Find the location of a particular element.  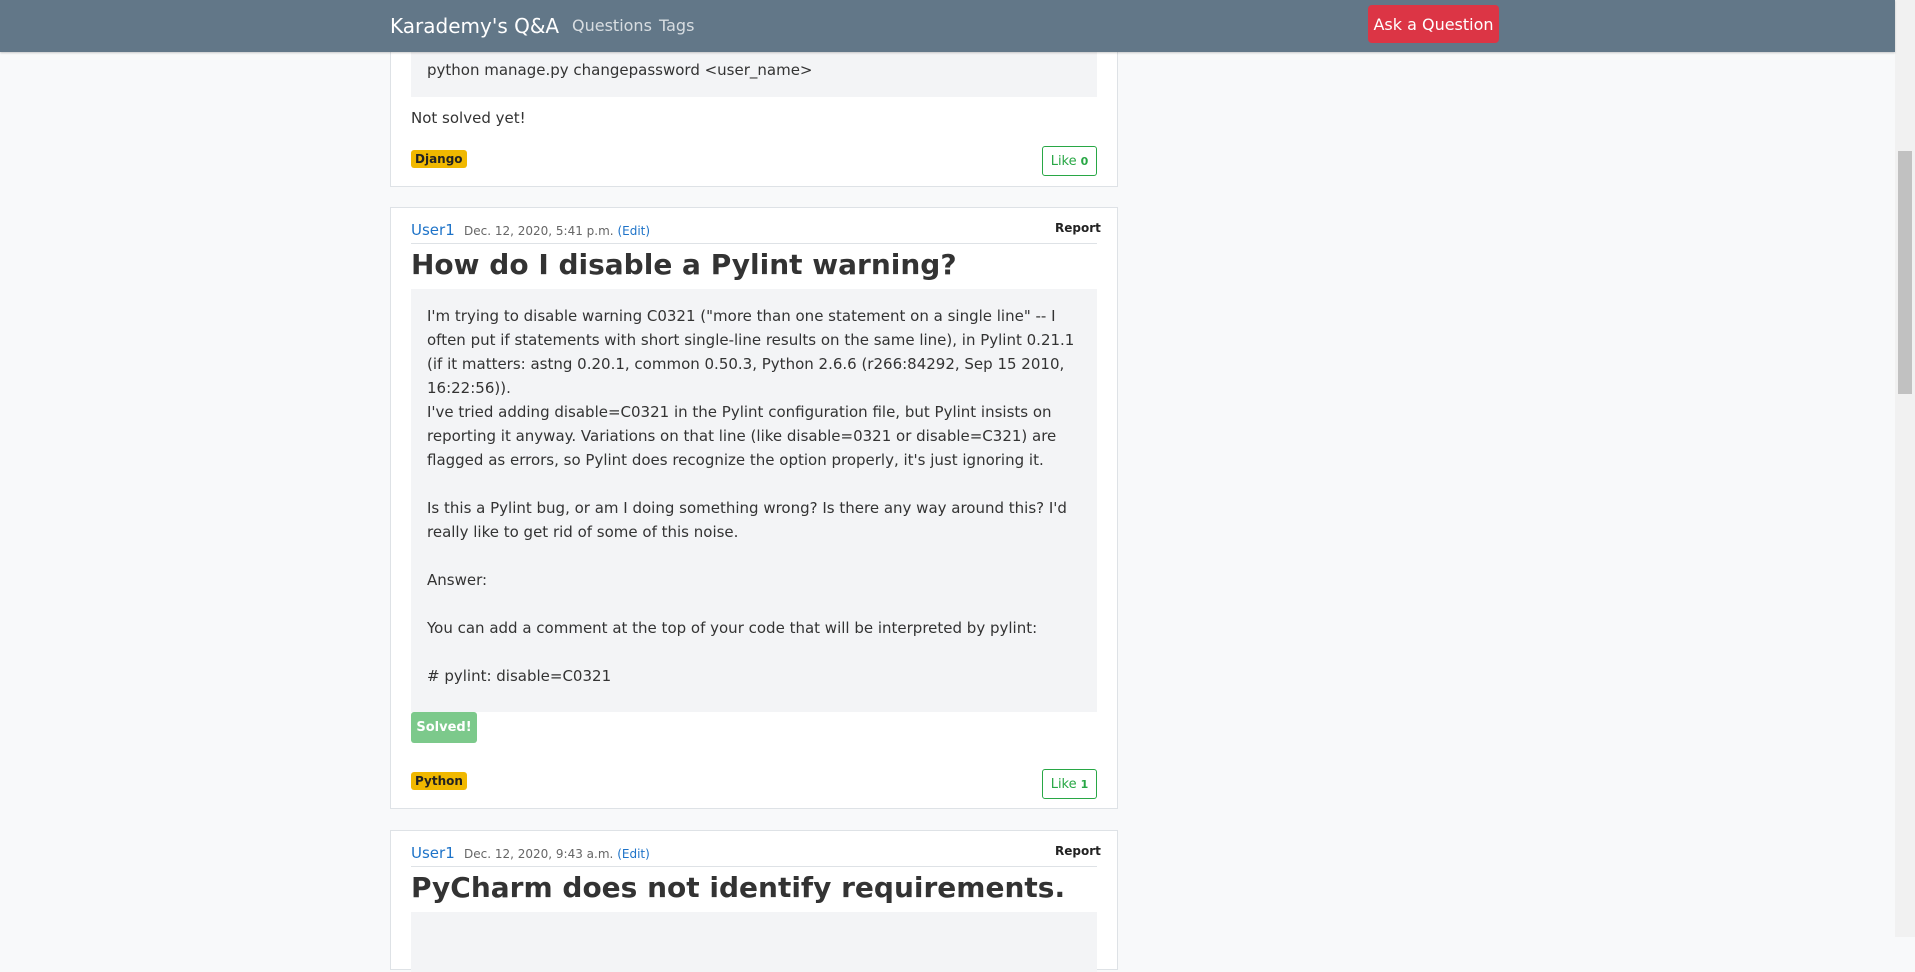

page-scrollbar is located at coordinates (1905, 468).